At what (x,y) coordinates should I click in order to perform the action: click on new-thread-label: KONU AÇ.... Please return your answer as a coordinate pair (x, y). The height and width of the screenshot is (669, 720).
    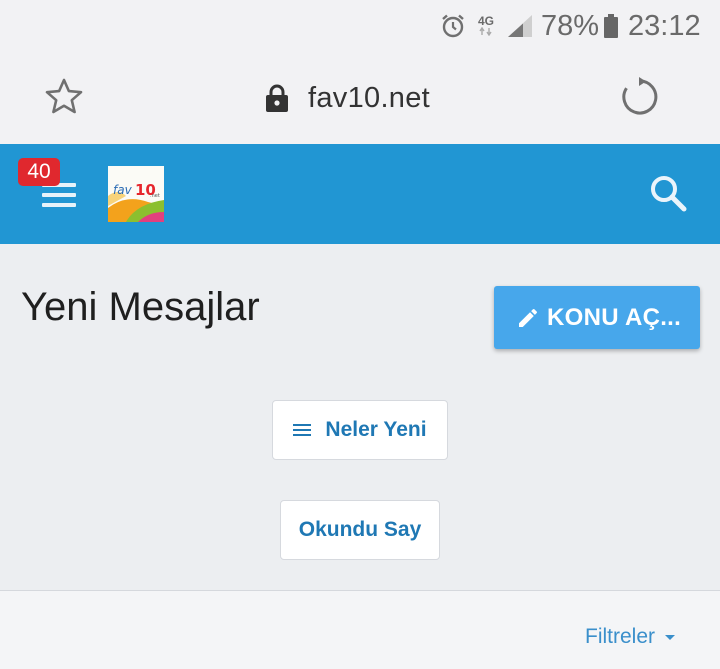
    Looking at the image, I should click on (614, 317).